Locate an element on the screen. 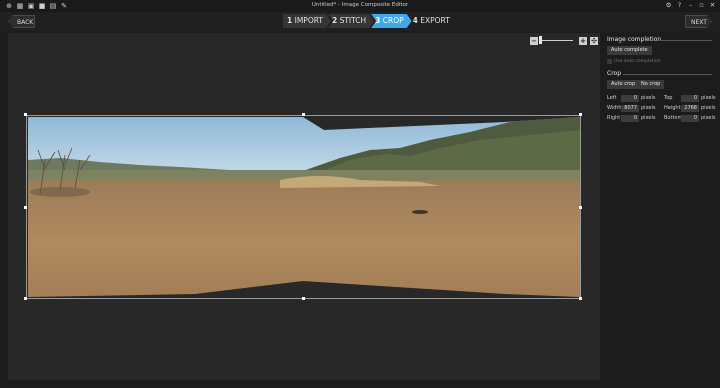 The image size is (720, 388). crop-handle-middle-right is located at coordinates (580, 207).